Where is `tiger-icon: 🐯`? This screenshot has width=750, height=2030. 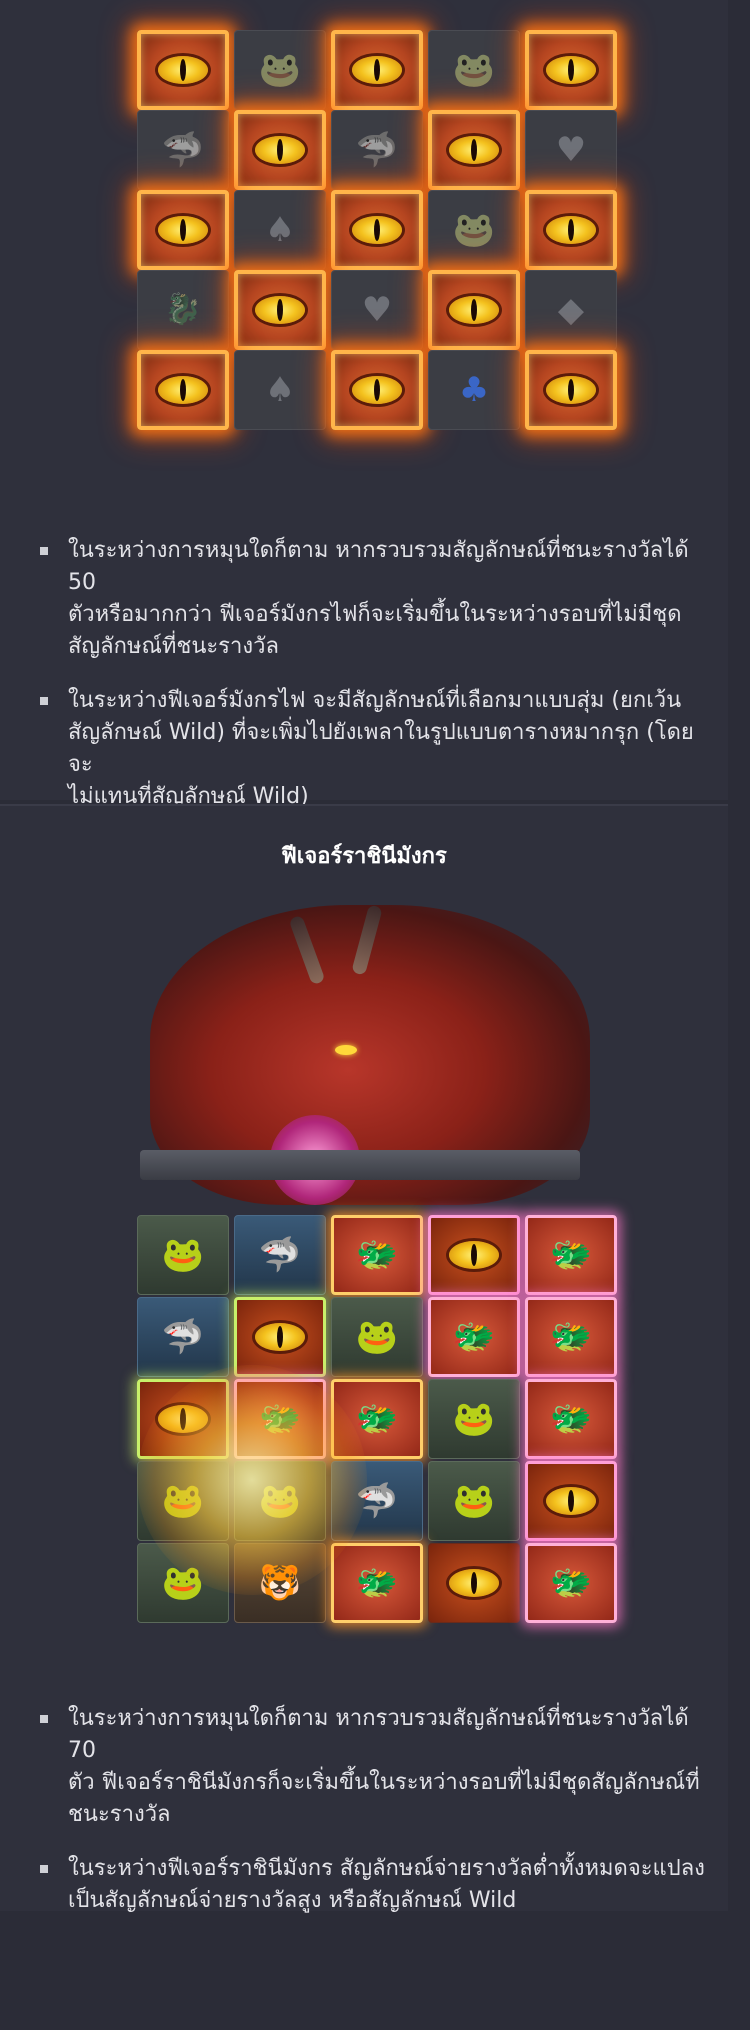 tiger-icon: 🐯 is located at coordinates (280, 1583).